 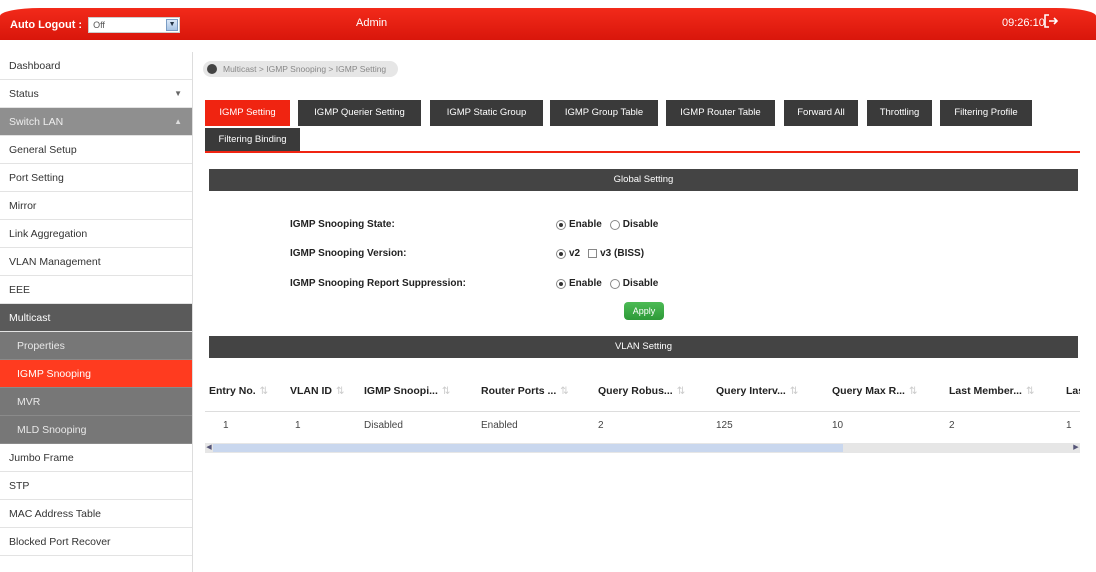 I want to click on sidebar-item-multicast: Multicast, so click(x=96, y=318).